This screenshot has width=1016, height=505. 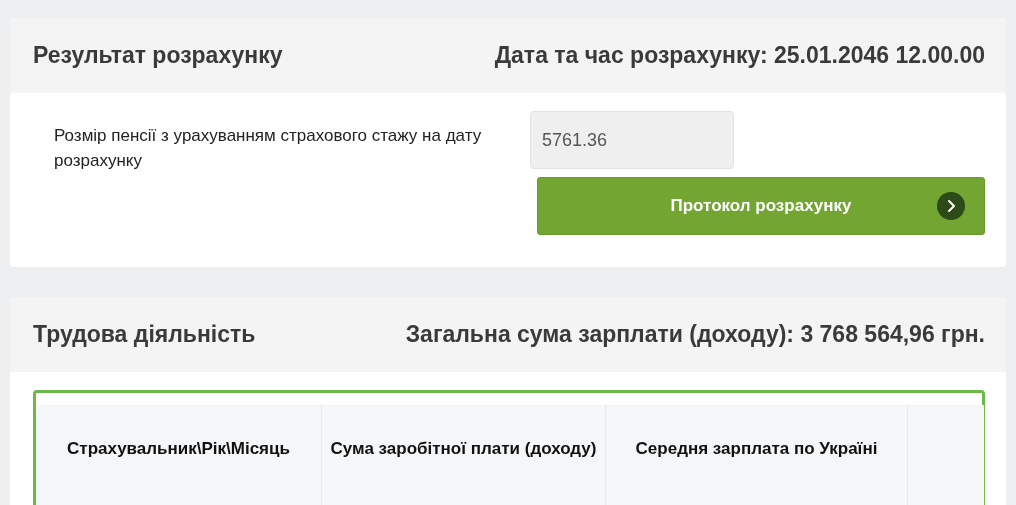 What do you see at coordinates (268, 148) in the screenshot?
I see `pension-label: Розмір пенсії з урахуванням страхового стажу на дату розрахунку` at bounding box center [268, 148].